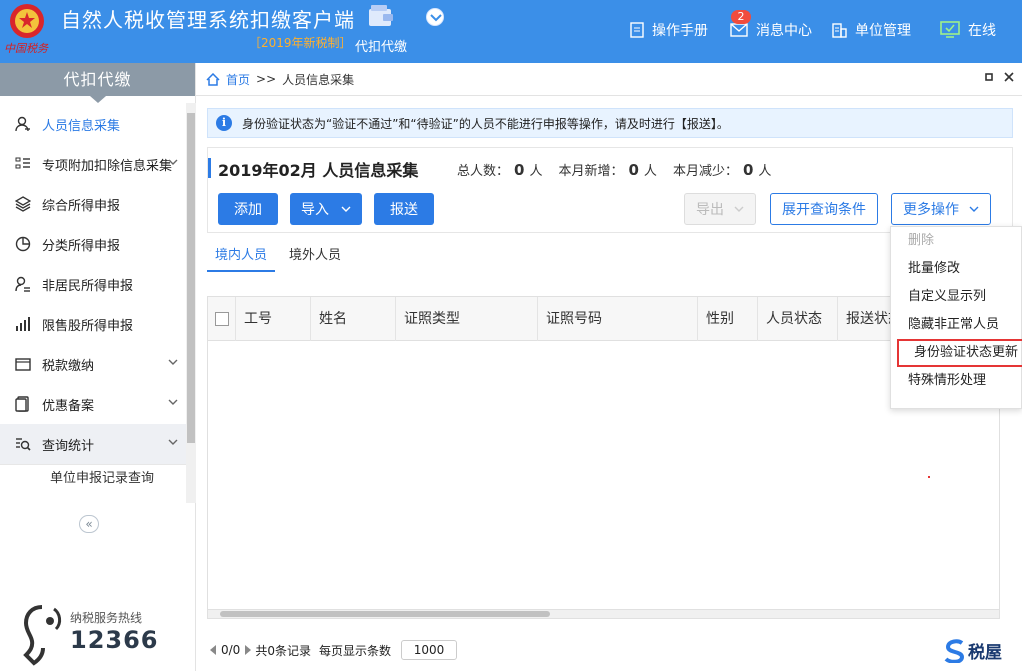 This screenshot has width=1022, height=671. What do you see at coordinates (208, 20) in the screenshot?
I see `app-title: 自然人税收管理系统扣缴客户端` at bounding box center [208, 20].